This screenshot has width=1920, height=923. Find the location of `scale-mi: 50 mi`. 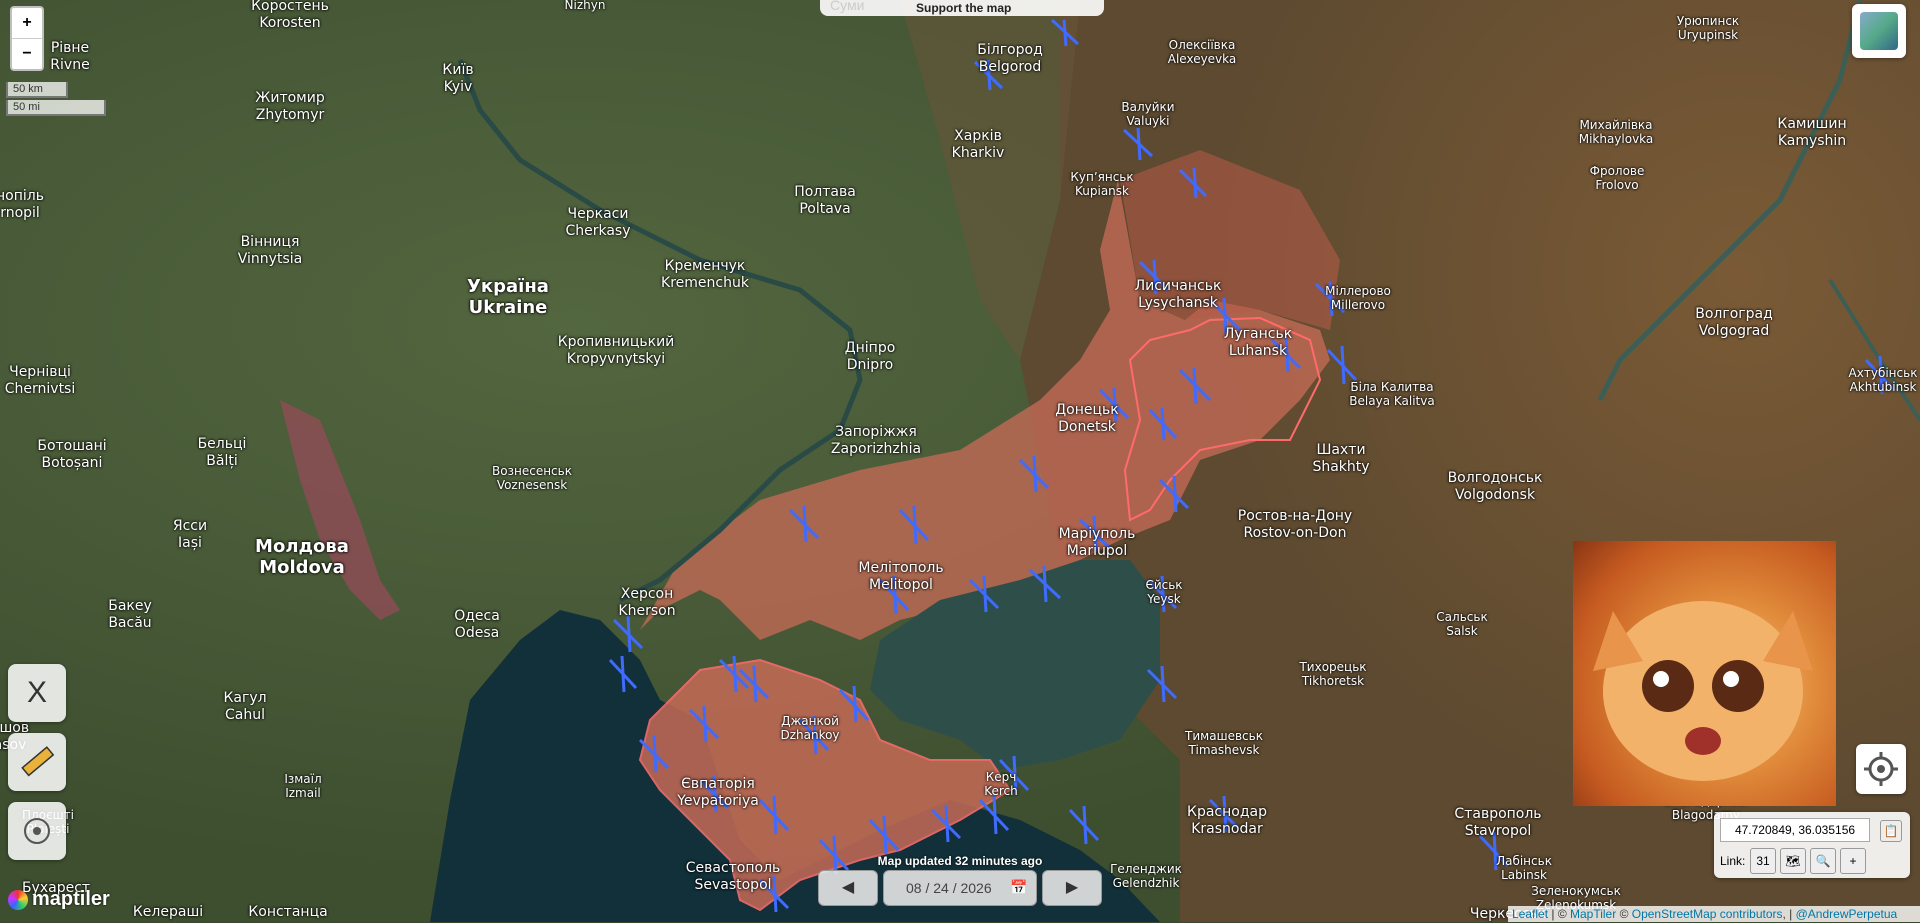

scale-mi: 50 mi is located at coordinates (56, 108).